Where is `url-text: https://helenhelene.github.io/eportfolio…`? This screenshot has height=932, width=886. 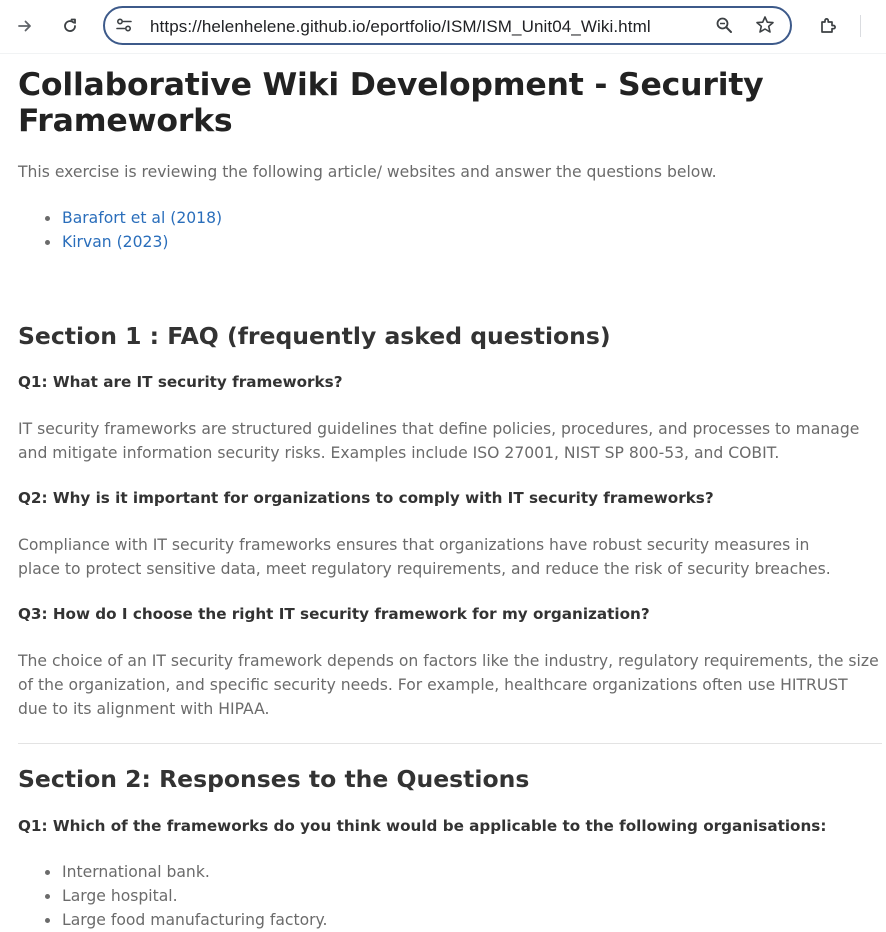 url-text: https://helenhelene.github.io/eportfolio… is located at coordinates (400, 27).